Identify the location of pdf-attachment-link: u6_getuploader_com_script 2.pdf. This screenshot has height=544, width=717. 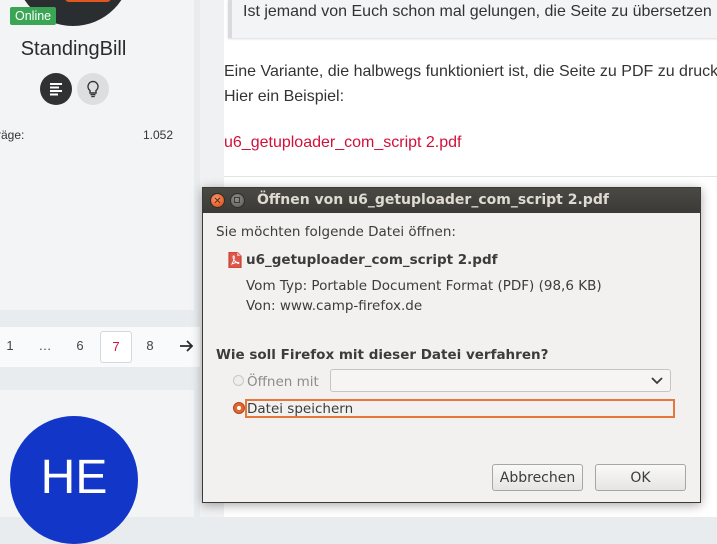
(343, 143).